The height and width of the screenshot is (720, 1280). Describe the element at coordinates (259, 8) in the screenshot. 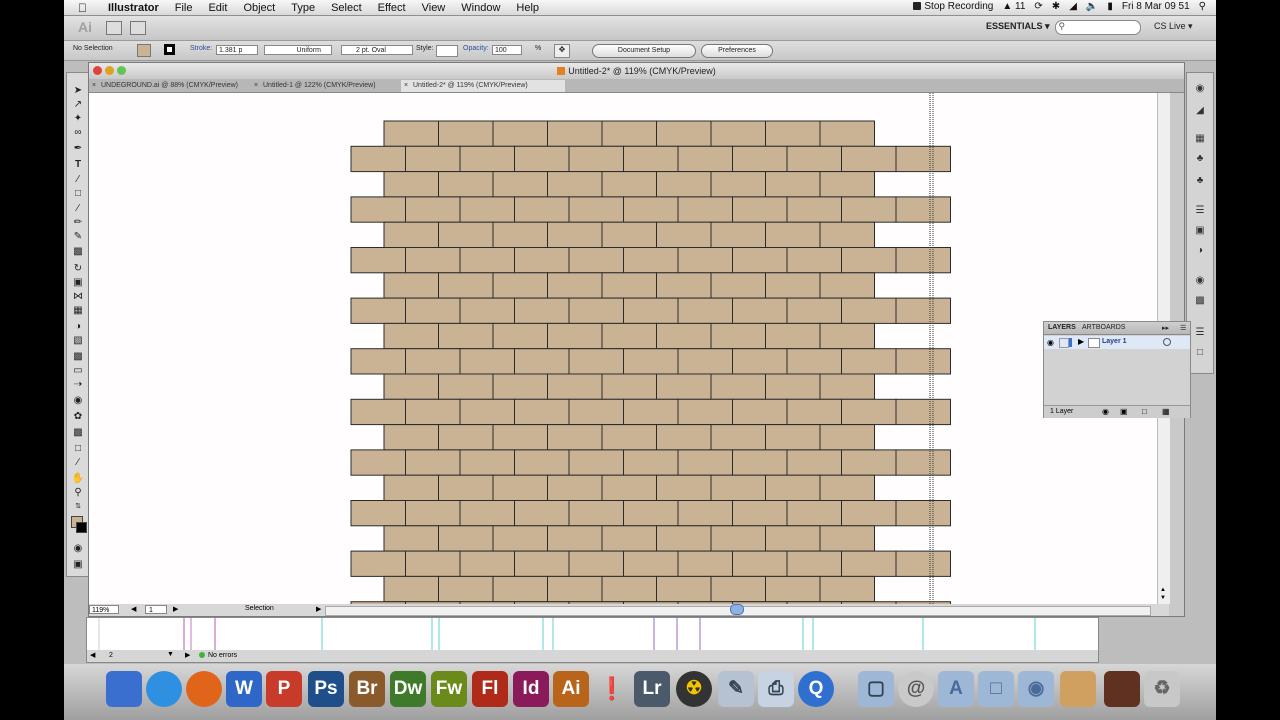

I see `menu-object: Object` at that location.